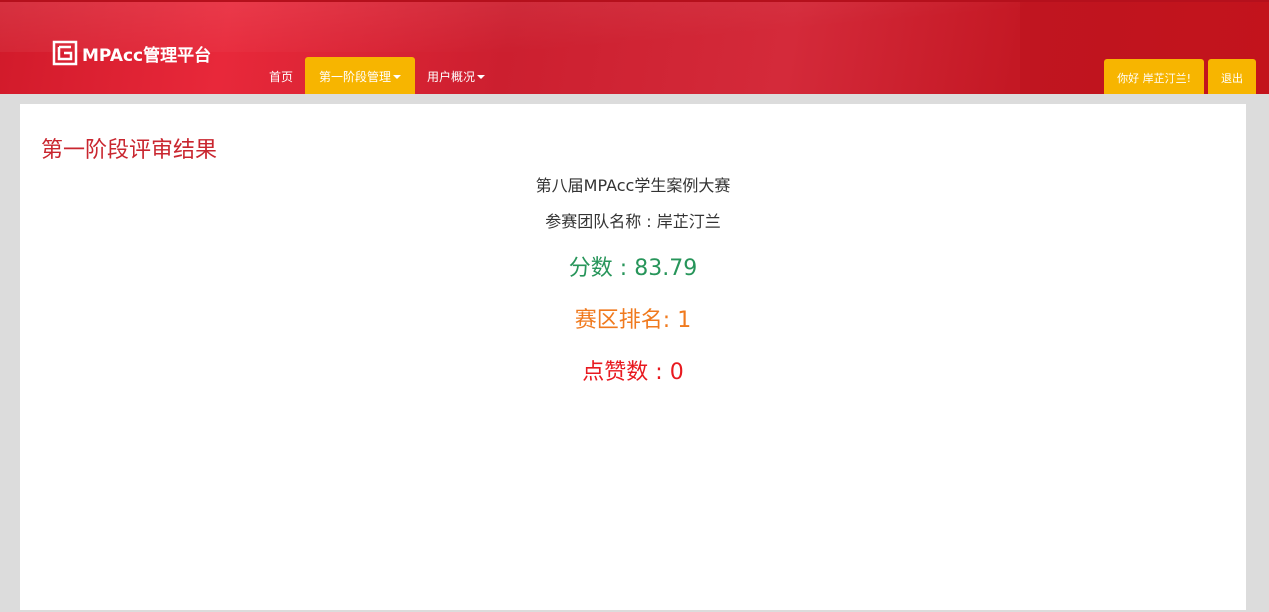  I want to click on contest-name: 第八届MPAcc学生案例大赛, so click(633, 185).